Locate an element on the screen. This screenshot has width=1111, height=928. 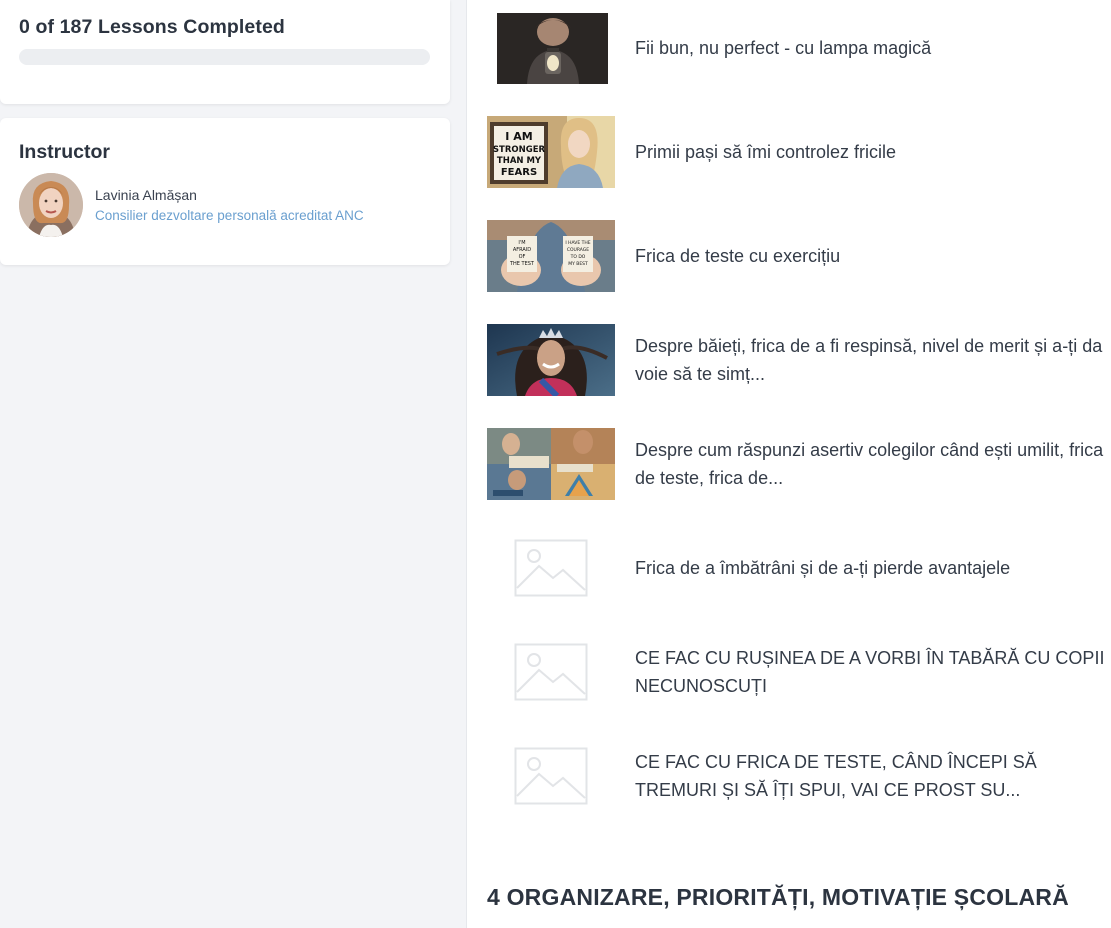
svg-text: OF is located at coordinates (522, 257).